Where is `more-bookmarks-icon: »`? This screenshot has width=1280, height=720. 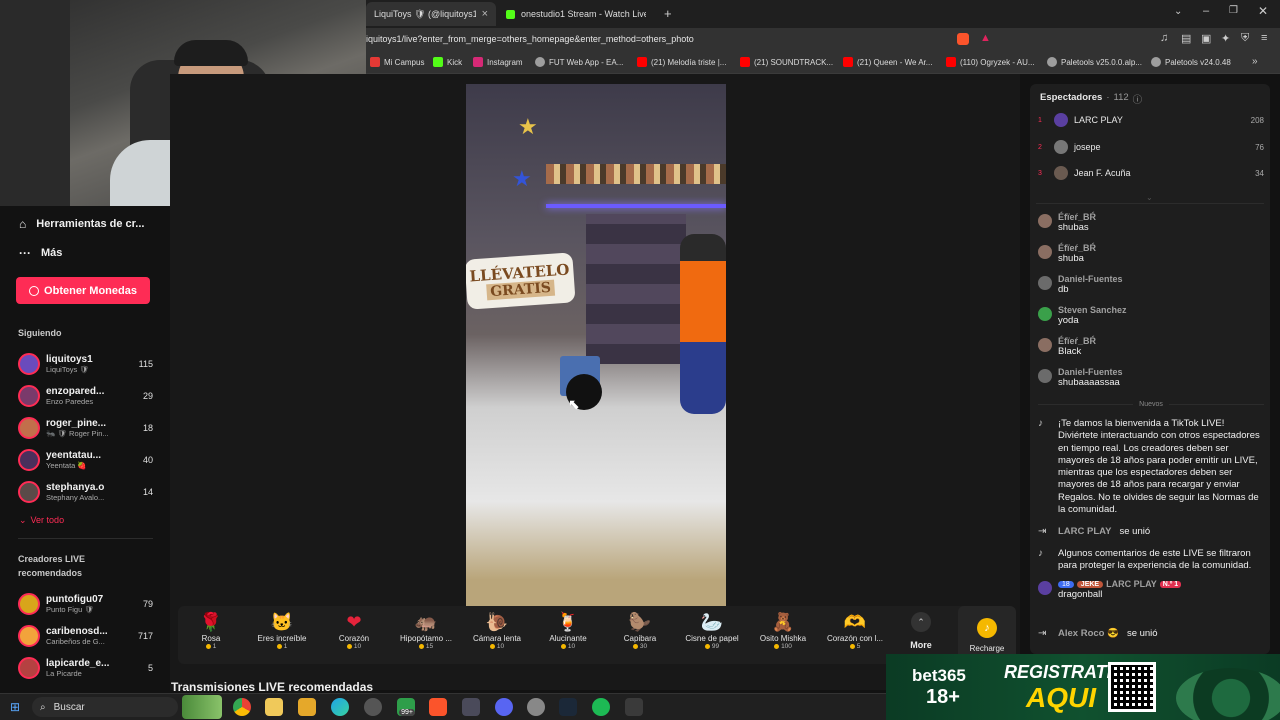 more-bookmarks-icon: » is located at coordinates (1255, 61).